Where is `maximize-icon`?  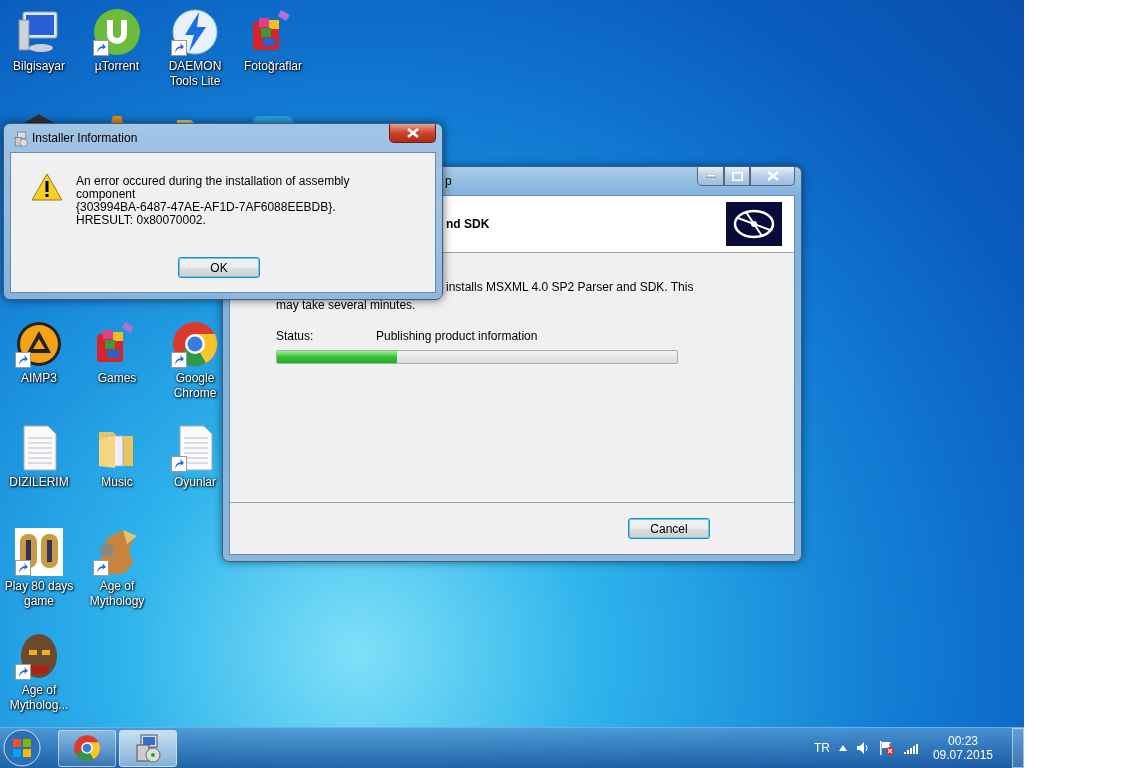 maximize-icon is located at coordinates (737, 176).